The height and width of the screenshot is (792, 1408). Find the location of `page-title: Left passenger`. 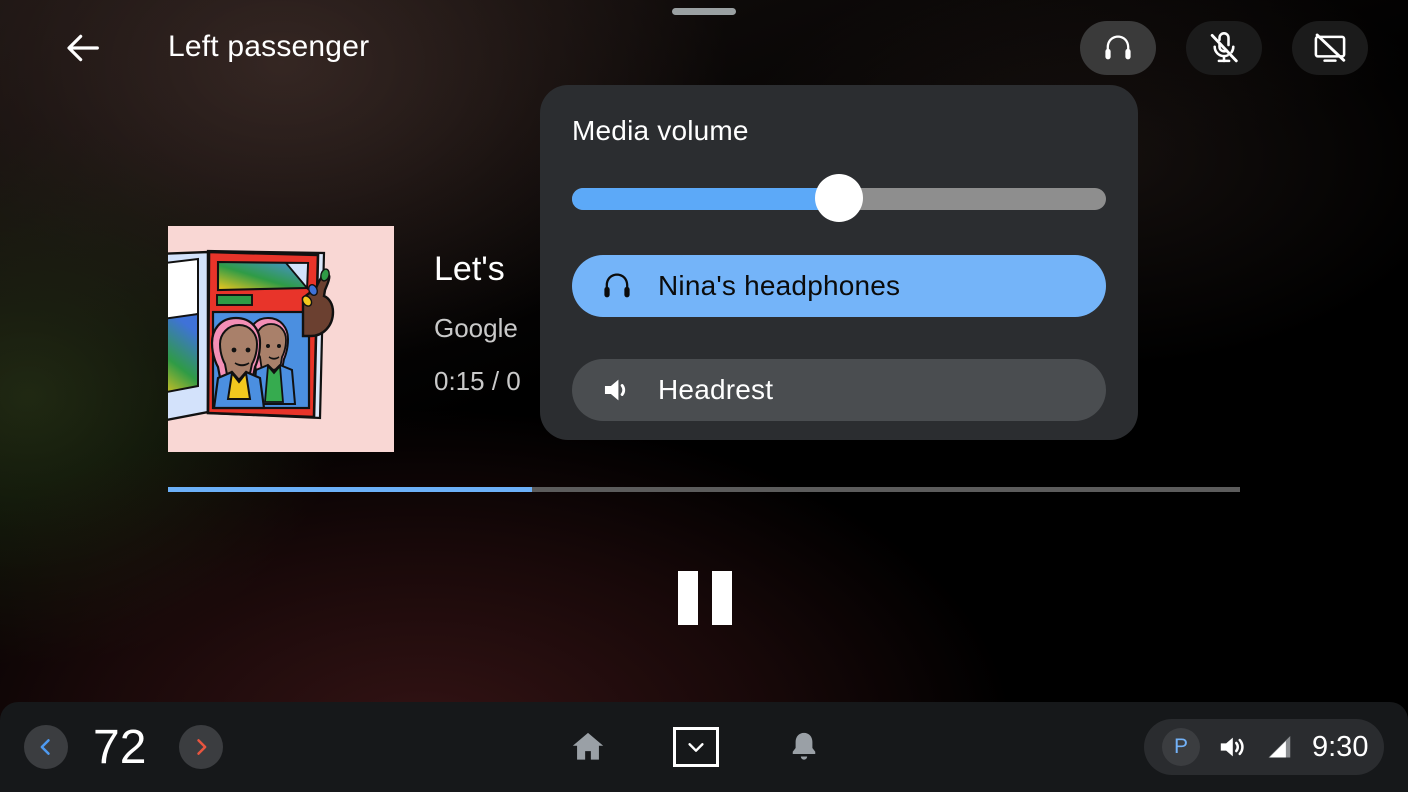

page-title: Left passenger is located at coordinates (269, 46).